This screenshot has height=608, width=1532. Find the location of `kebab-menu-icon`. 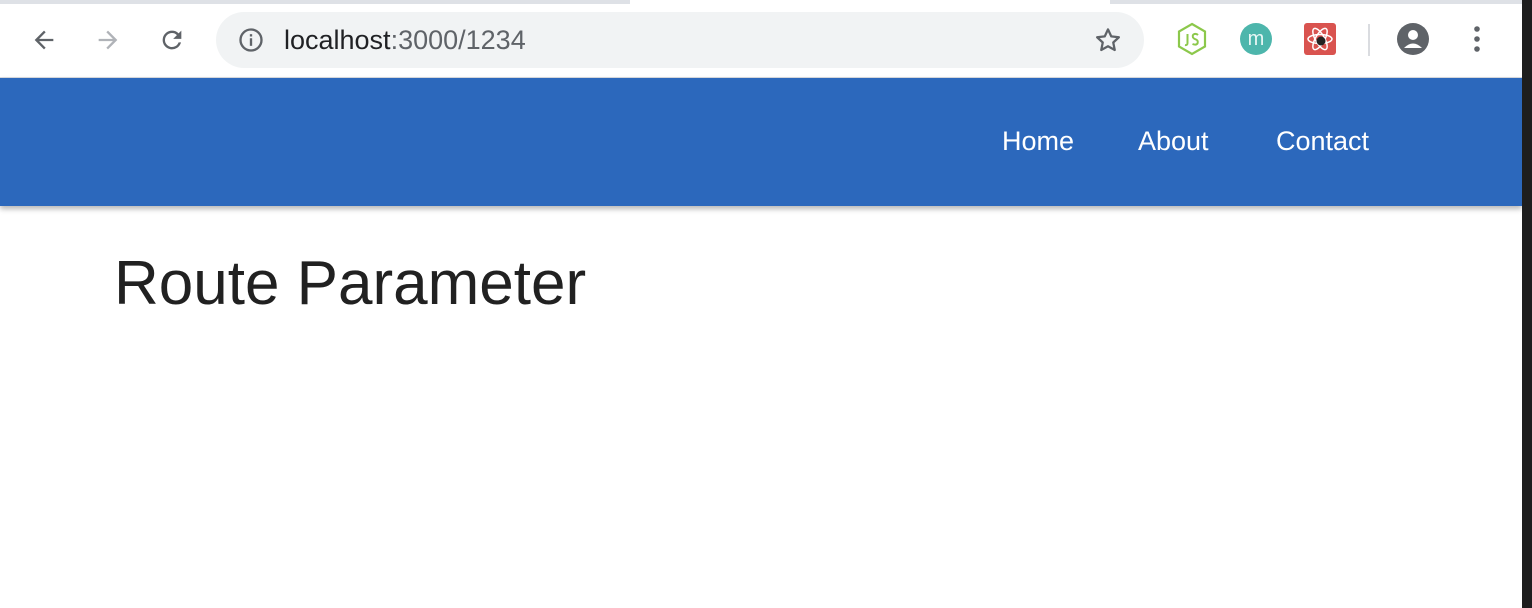

kebab-menu-icon is located at coordinates (1477, 39).